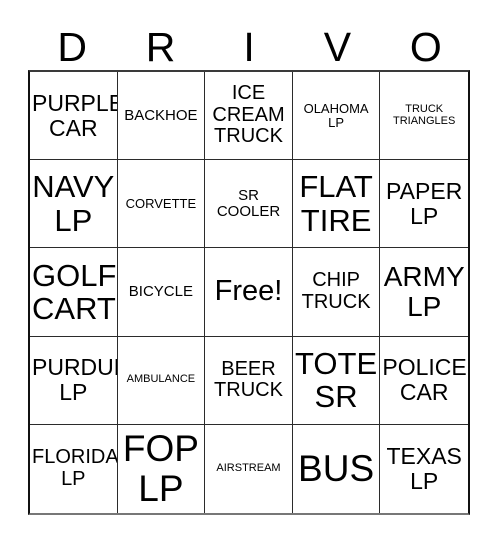 The height and width of the screenshot is (544, 500). I want to click on bingo-cell: OLAHOMA LP, so click(336, 116).